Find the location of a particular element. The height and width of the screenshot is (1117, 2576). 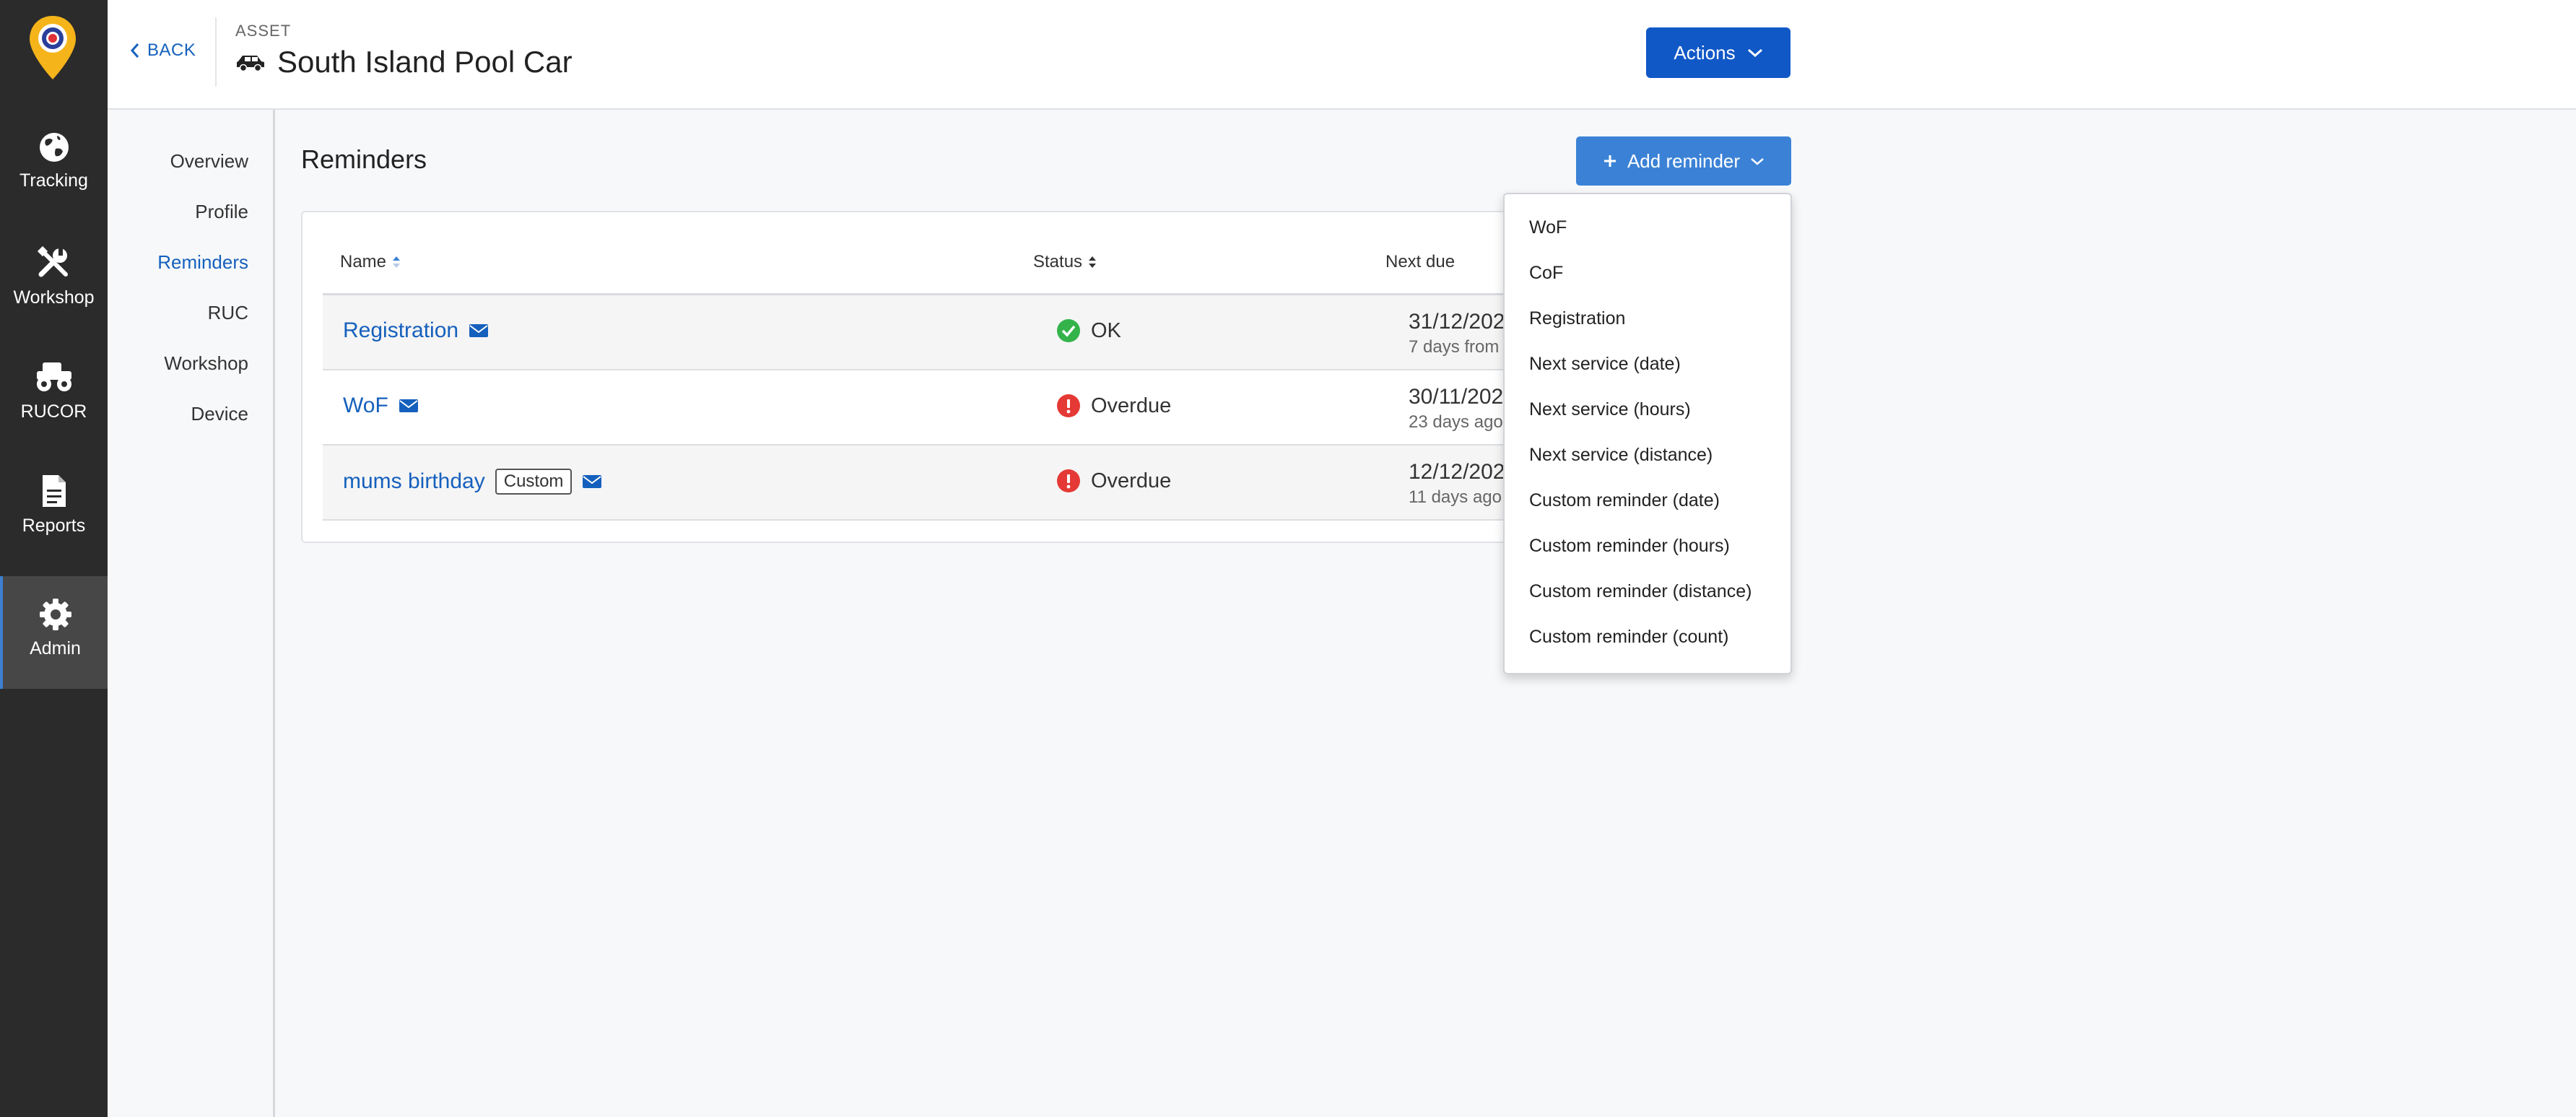

status-text: OK is located at coordinates (1106, 330).